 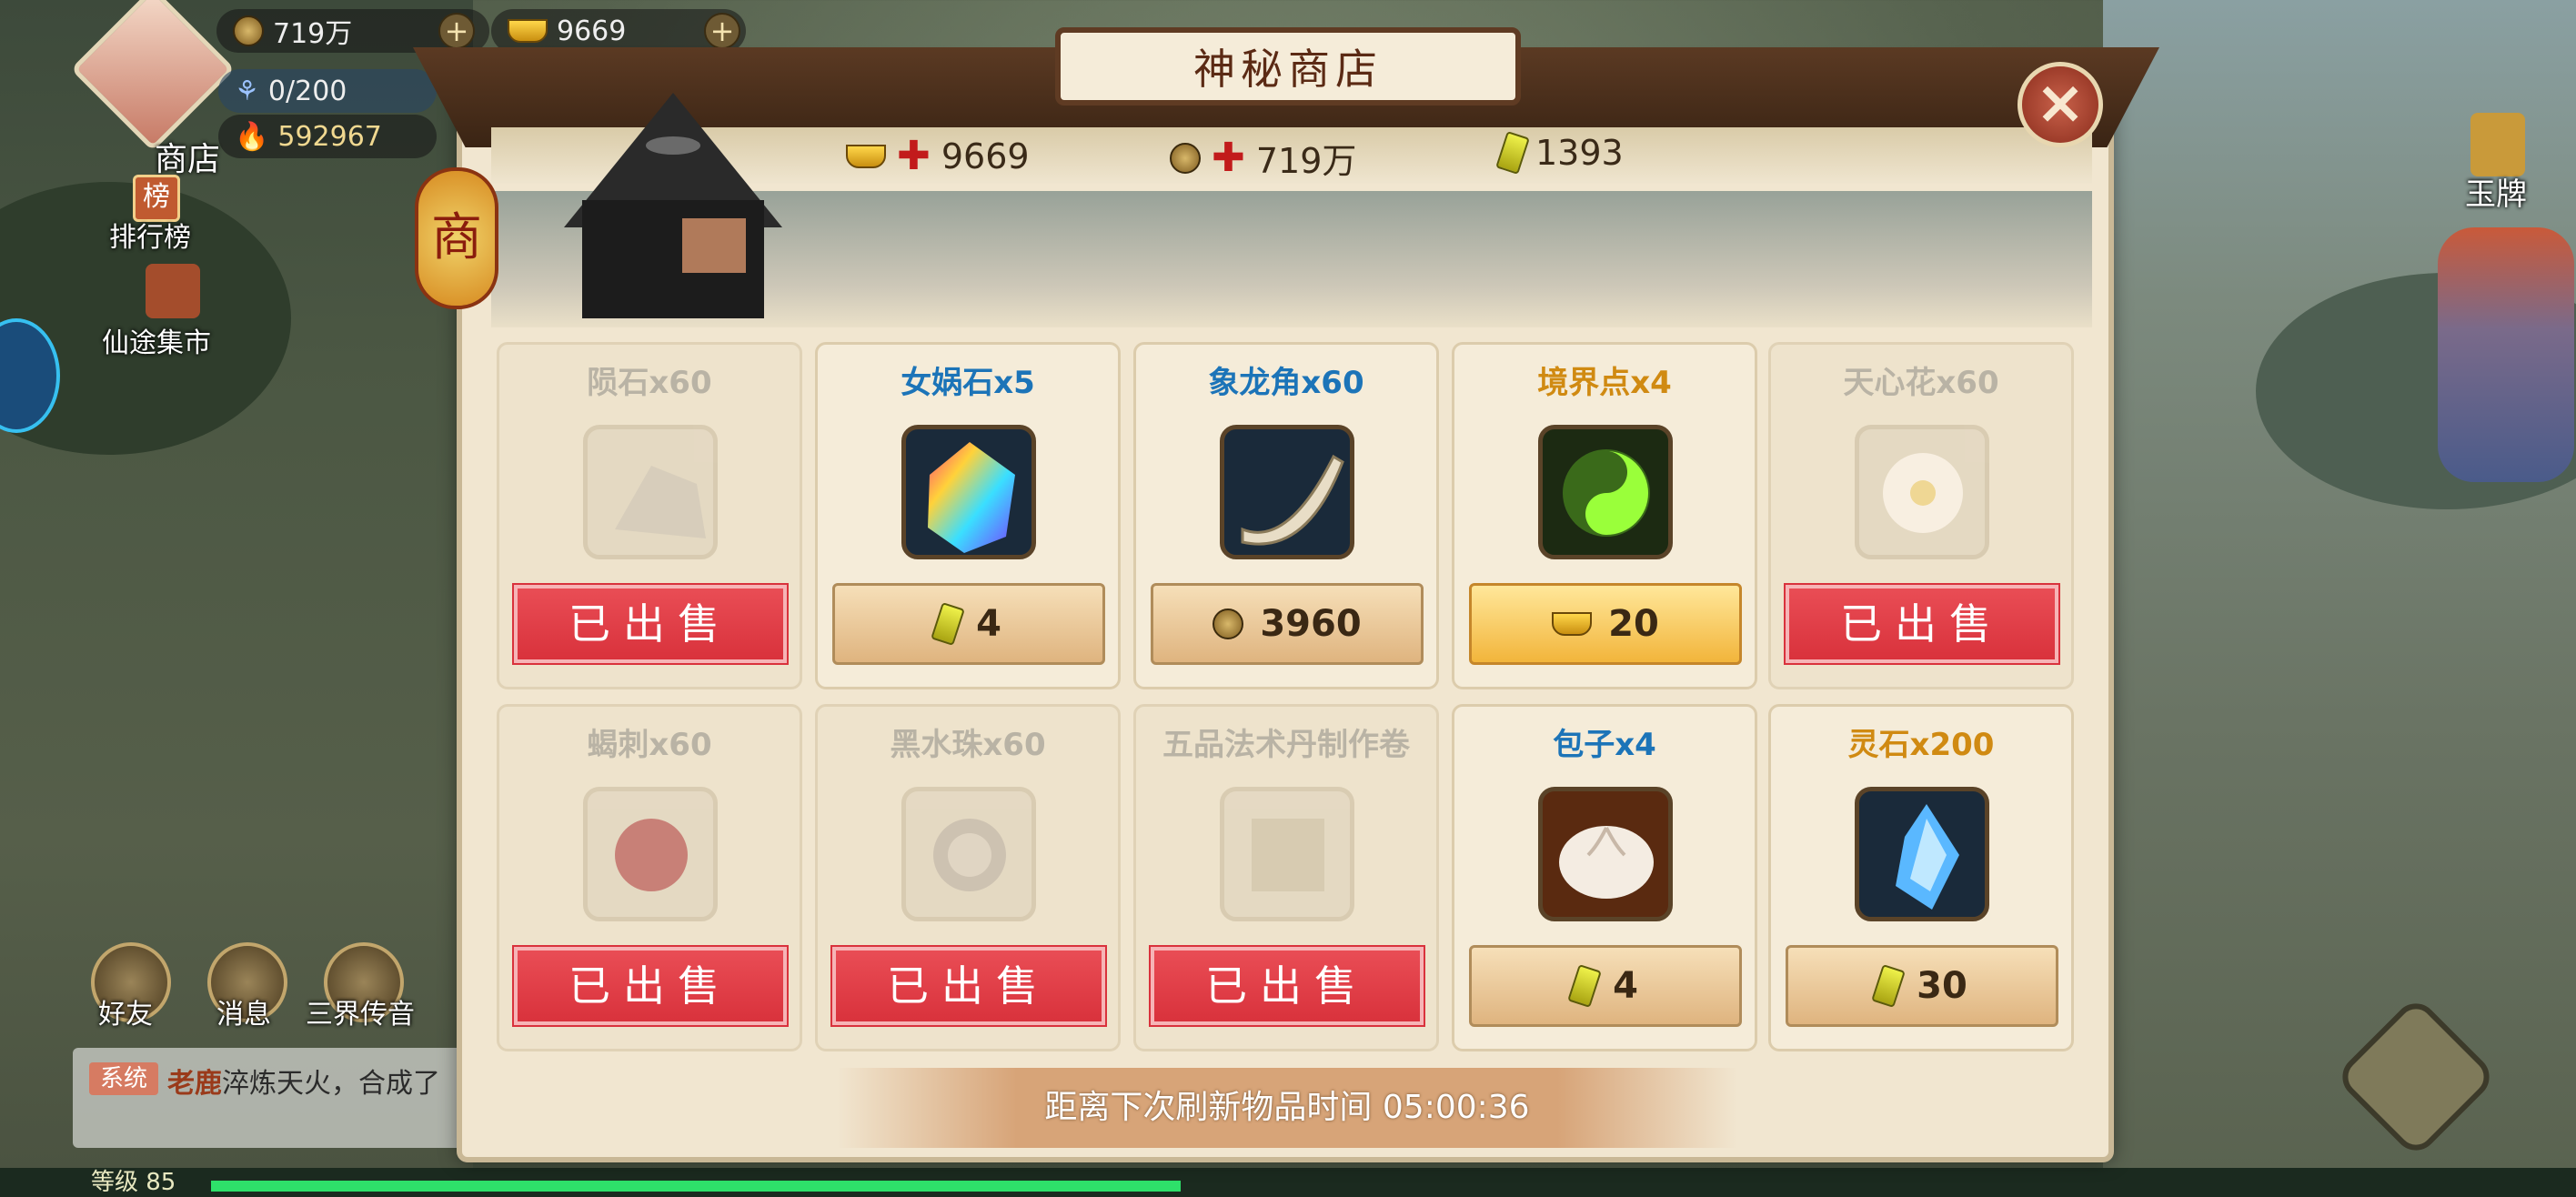 What do you see at coordinates (156, 340) in the screenshot?
I see `market-label: 仙途集市` at bounding box center [156, 340].